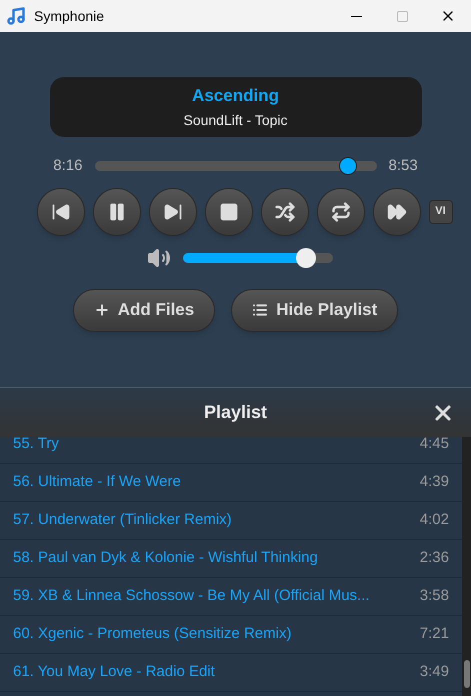  What do you see at coordinates (152, 634) in the screenshot?
I see `track-name: 60. Xgenic - Prometeus (Sensitize Remix)` at bounding box center [152, 634].